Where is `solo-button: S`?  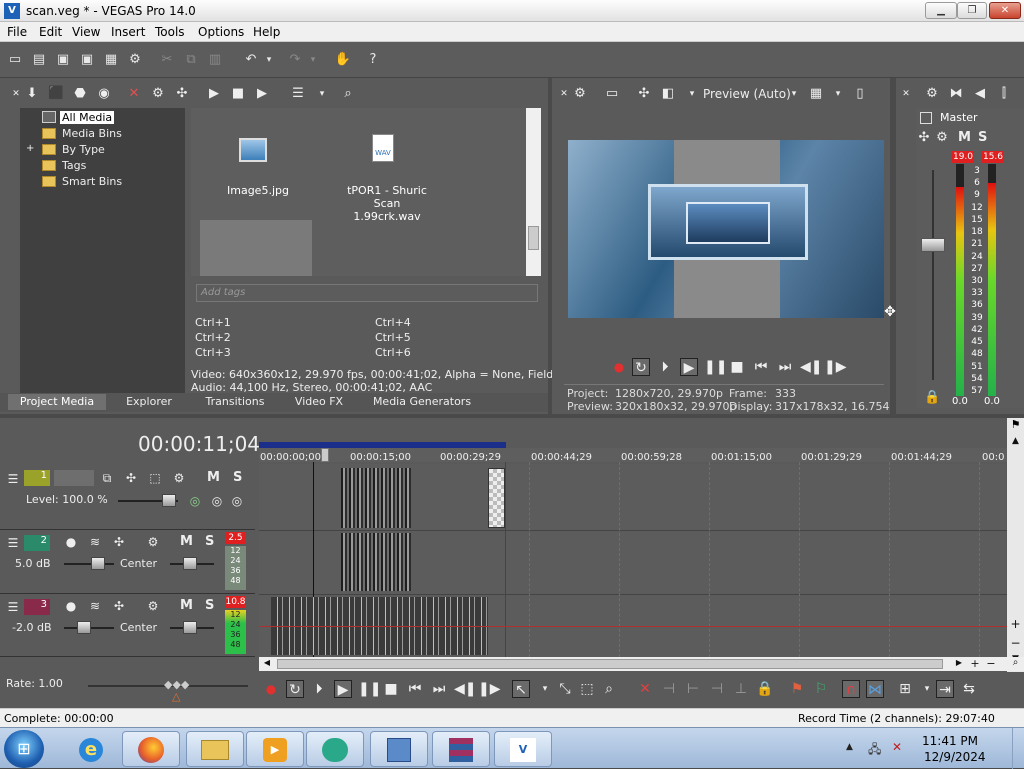 solo-button: S is located at coordinates (237, 477).